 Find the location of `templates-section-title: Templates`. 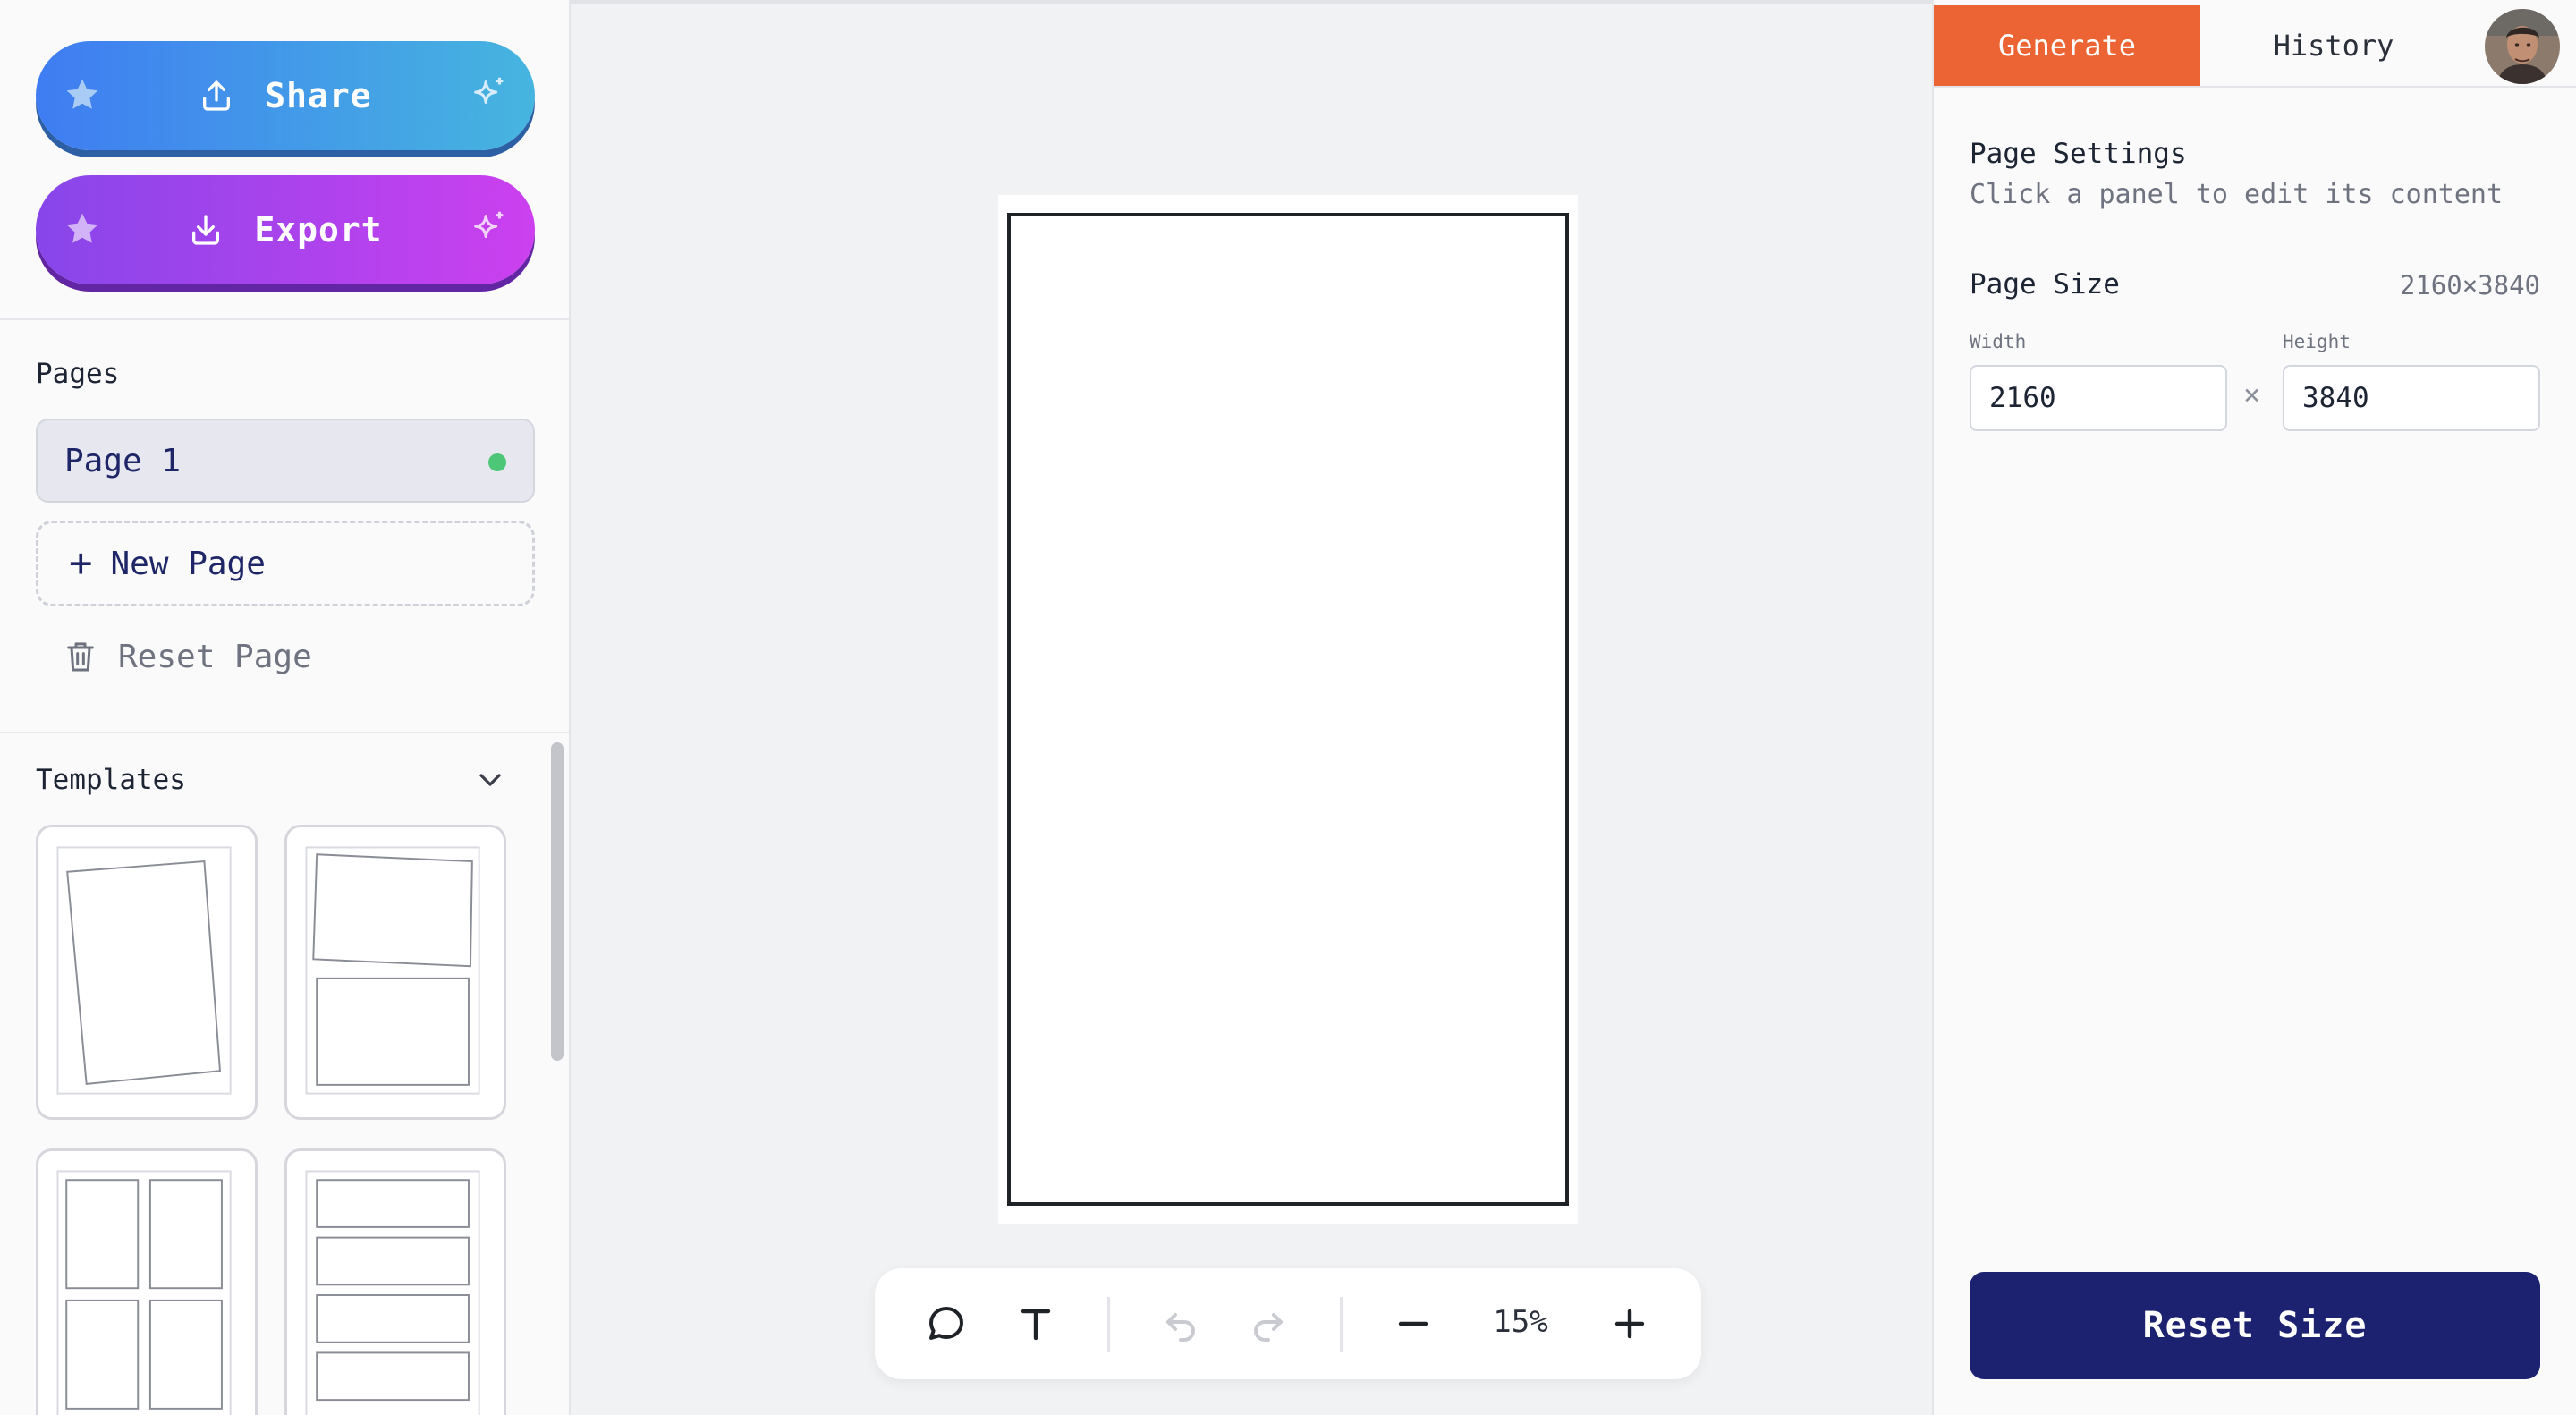

templates-section-title: Templates is located at coordinates (111, 780).